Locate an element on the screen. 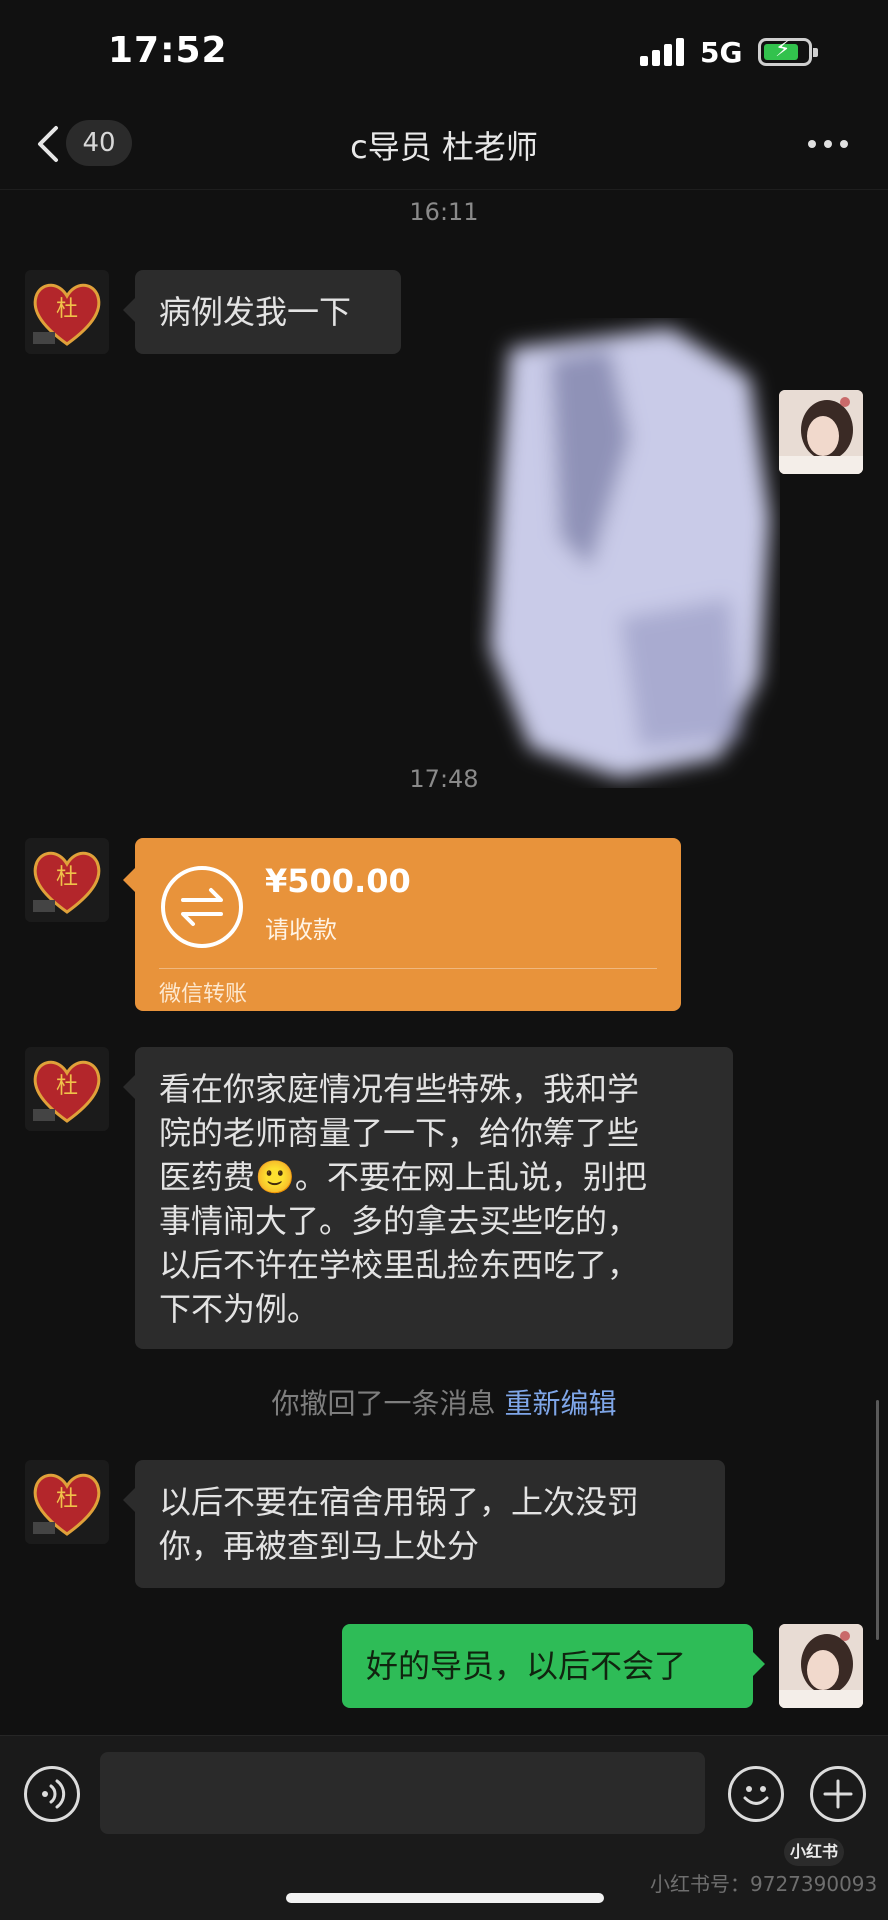  status-time: 17:52 is located at coordinates (168, 50).